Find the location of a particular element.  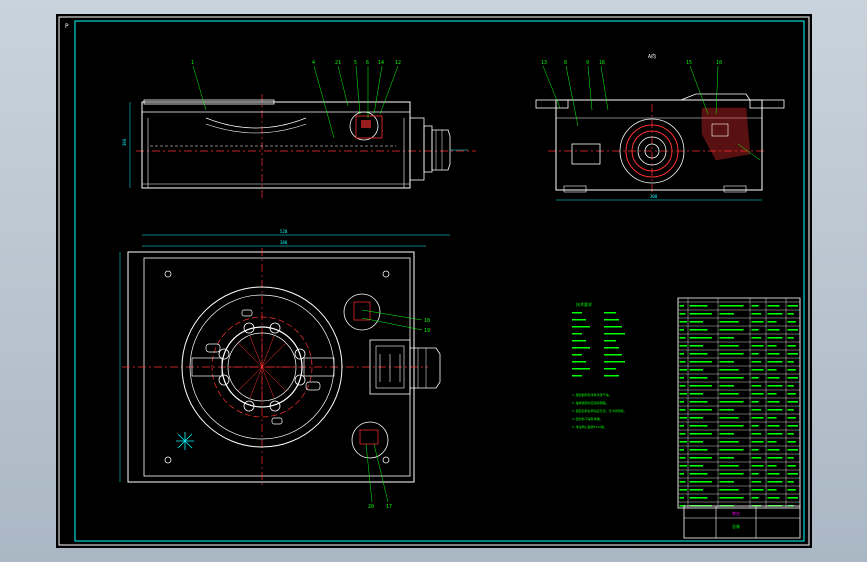

balloon-1: 1 is located at coordinates (192, 63).